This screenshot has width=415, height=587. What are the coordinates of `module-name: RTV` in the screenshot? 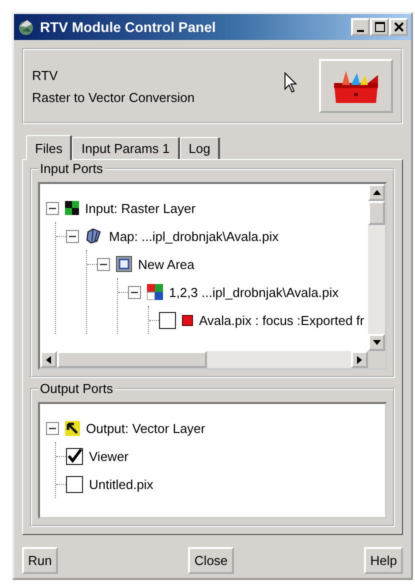 It's located at (45, 75).